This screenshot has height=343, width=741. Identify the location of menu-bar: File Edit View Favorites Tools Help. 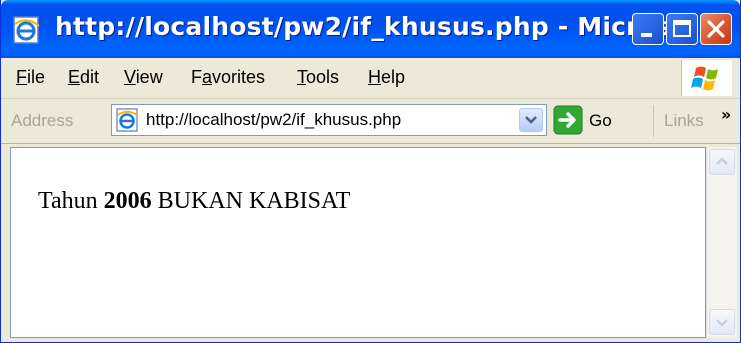
(370, 78).